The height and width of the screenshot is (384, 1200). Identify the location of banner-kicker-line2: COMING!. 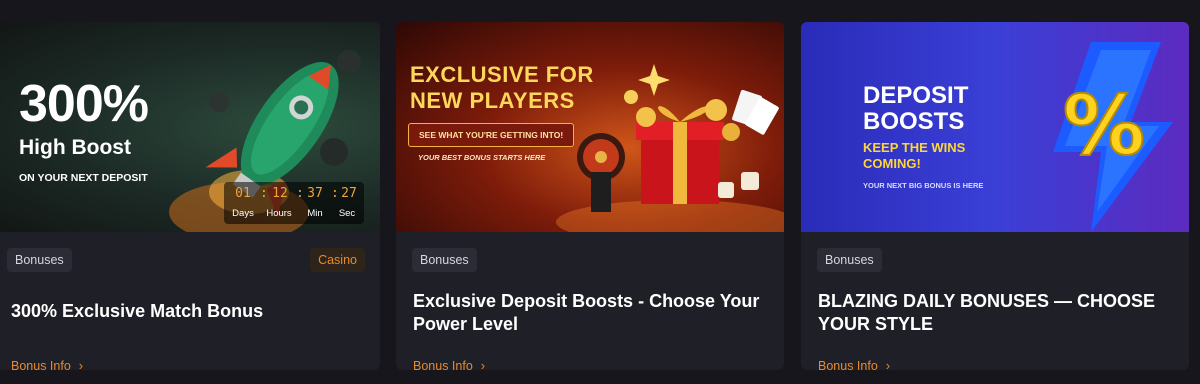
(892, 163).